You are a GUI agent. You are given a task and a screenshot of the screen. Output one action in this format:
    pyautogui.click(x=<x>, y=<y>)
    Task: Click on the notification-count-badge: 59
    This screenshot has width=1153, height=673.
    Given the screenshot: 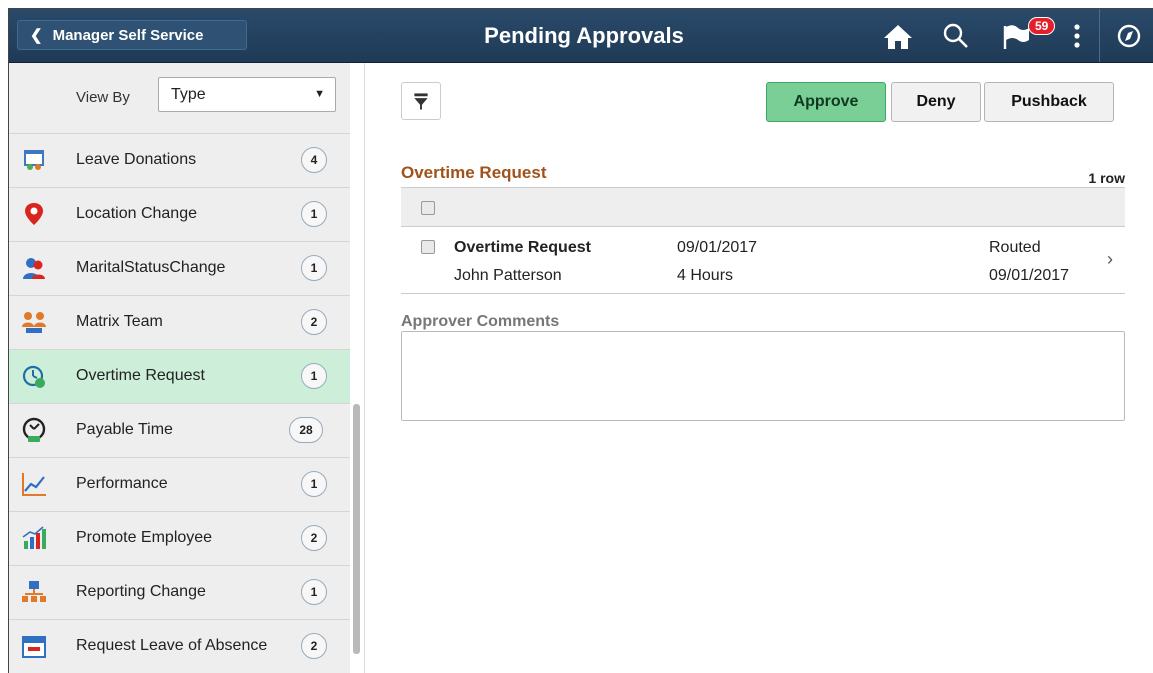 What is the action you would take?
    pyautogui.click(x=1042, y=26)
    